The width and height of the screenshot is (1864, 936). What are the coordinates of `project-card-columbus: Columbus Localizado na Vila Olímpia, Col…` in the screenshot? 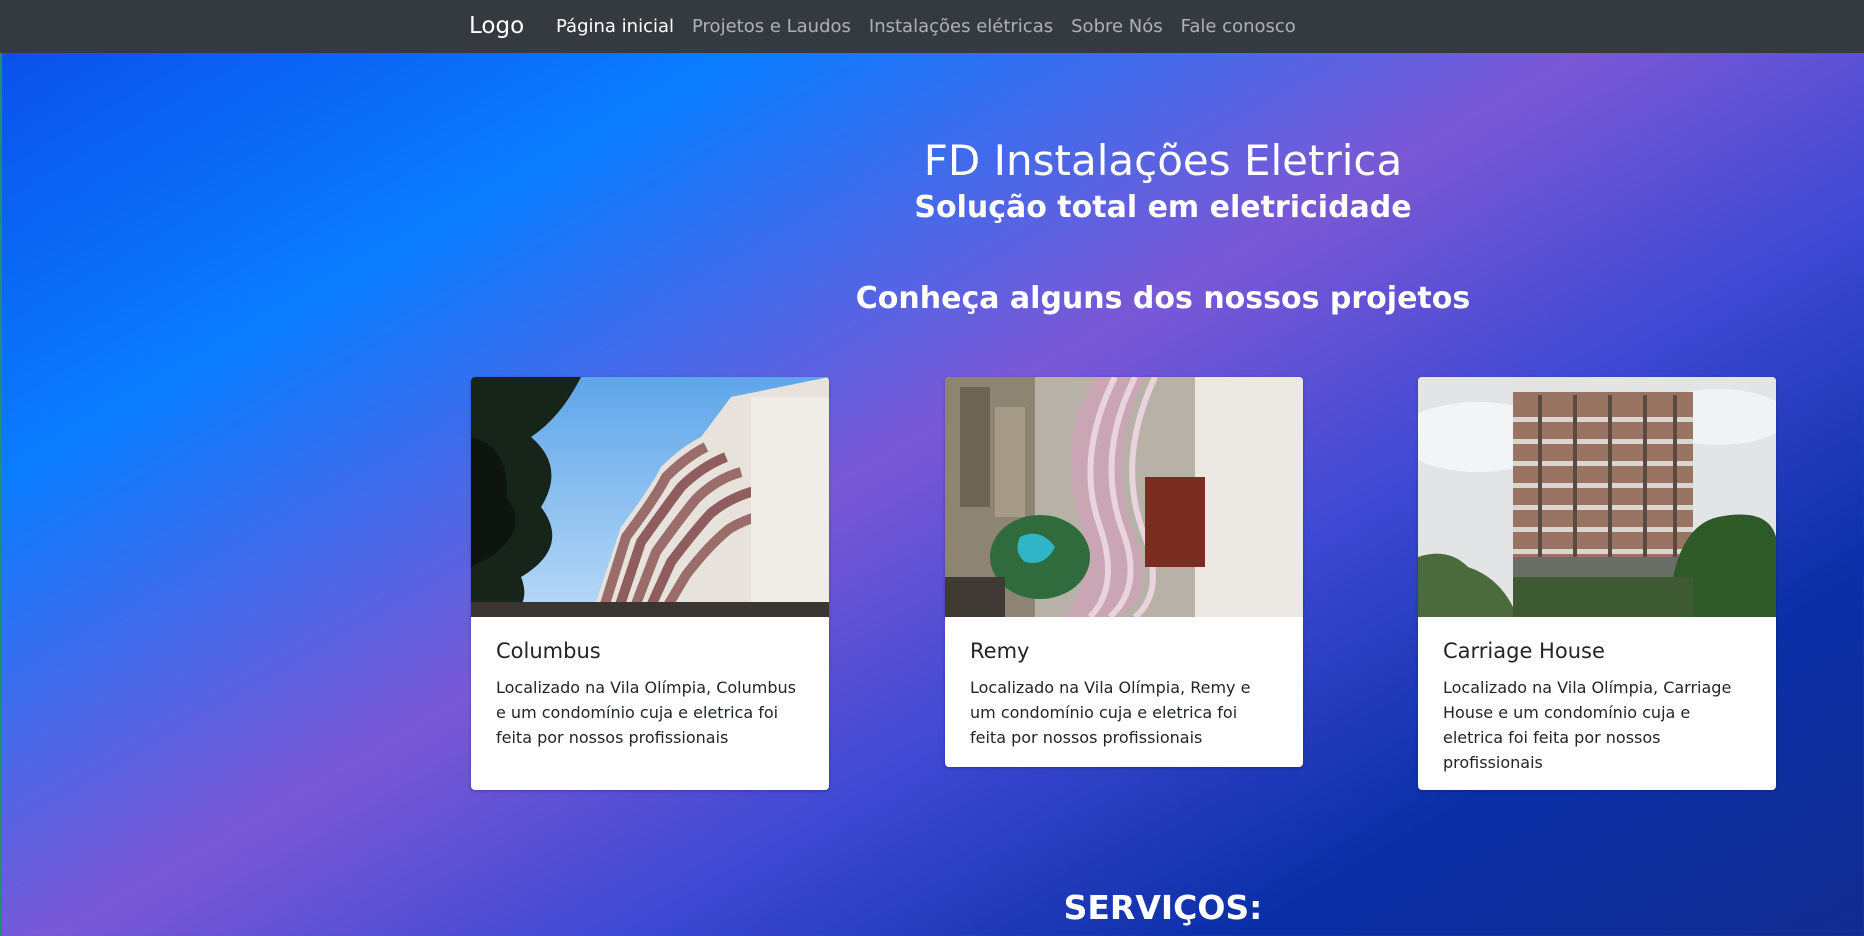 It's located at (650, 583).